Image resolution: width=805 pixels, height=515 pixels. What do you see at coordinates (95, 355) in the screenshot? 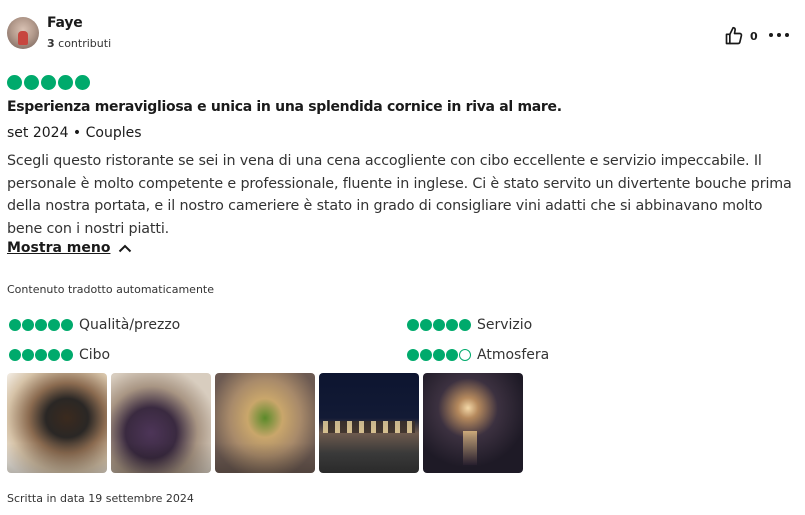
I see `subrating-label: Cibo` at bounding box center [95, 355].